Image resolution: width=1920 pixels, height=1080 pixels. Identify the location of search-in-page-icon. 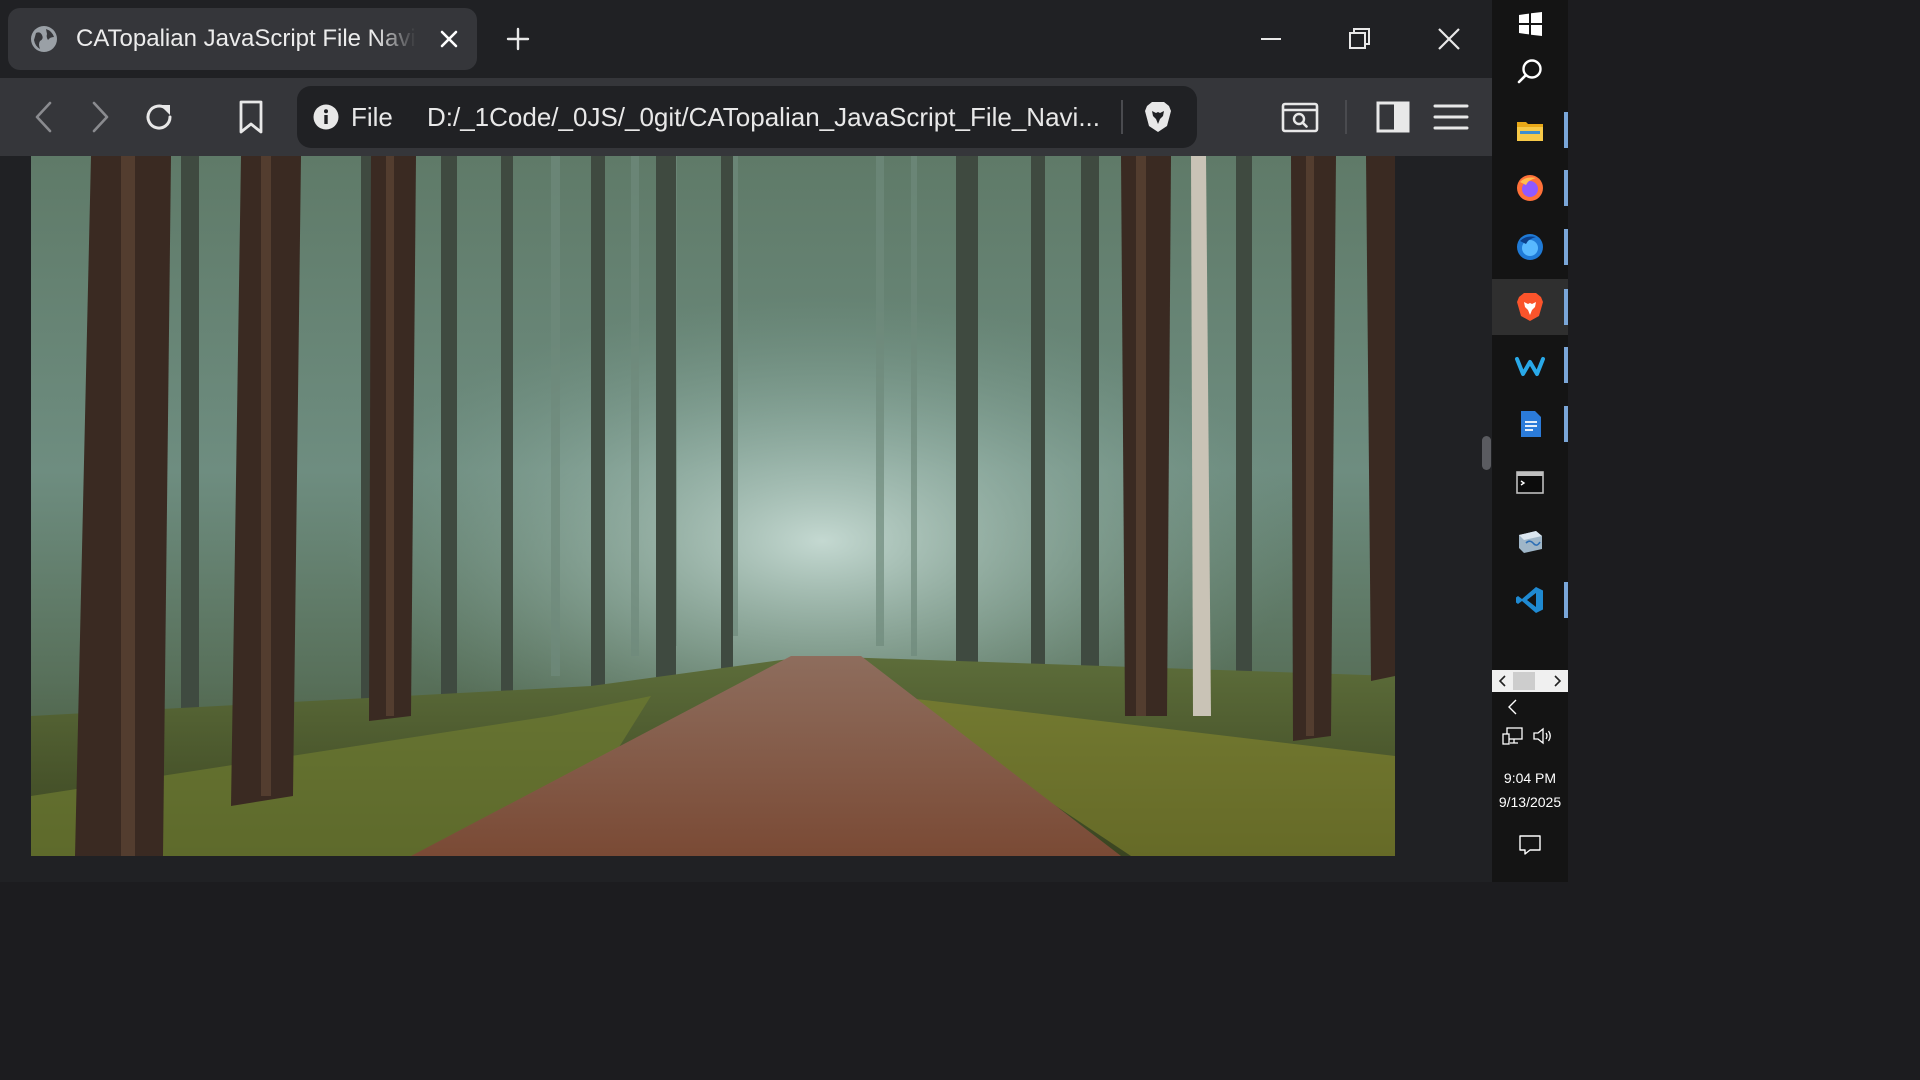
(1300, 117).